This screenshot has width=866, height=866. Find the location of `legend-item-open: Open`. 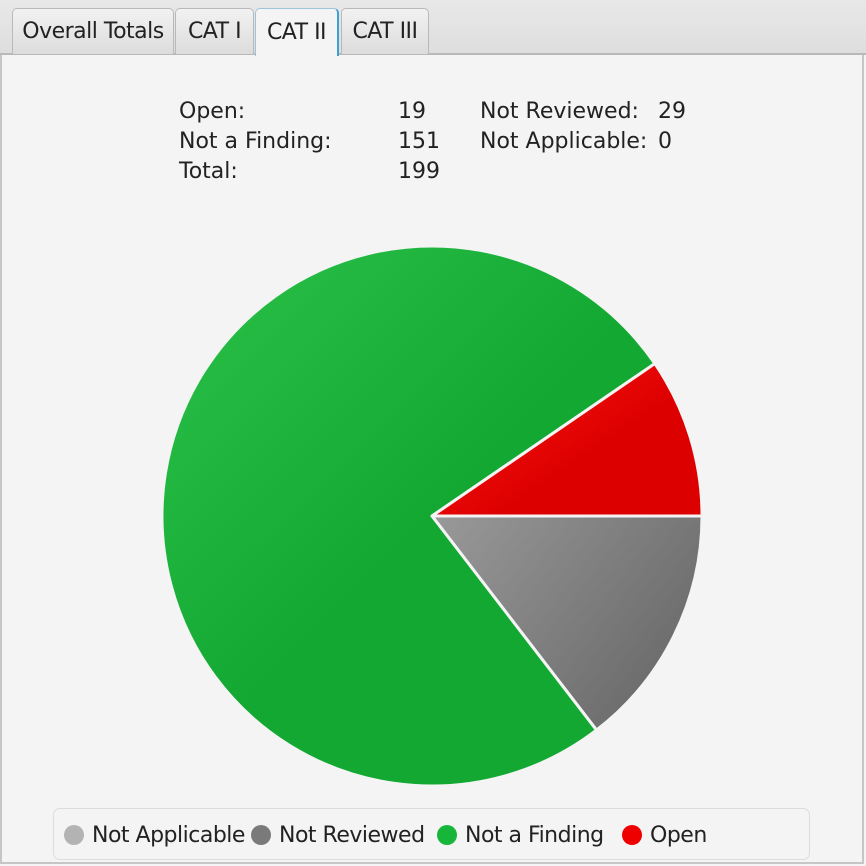

legend-item-open: Open is located at coordinates (664, 835).